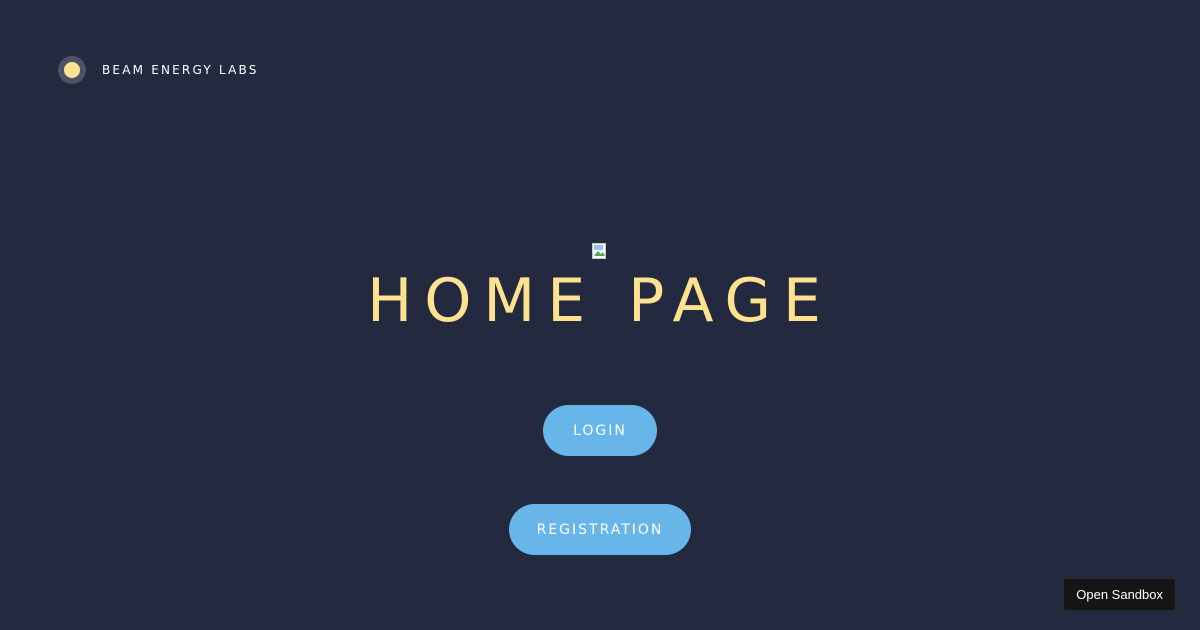  I want to click on logo-dot, so click(72, 70).